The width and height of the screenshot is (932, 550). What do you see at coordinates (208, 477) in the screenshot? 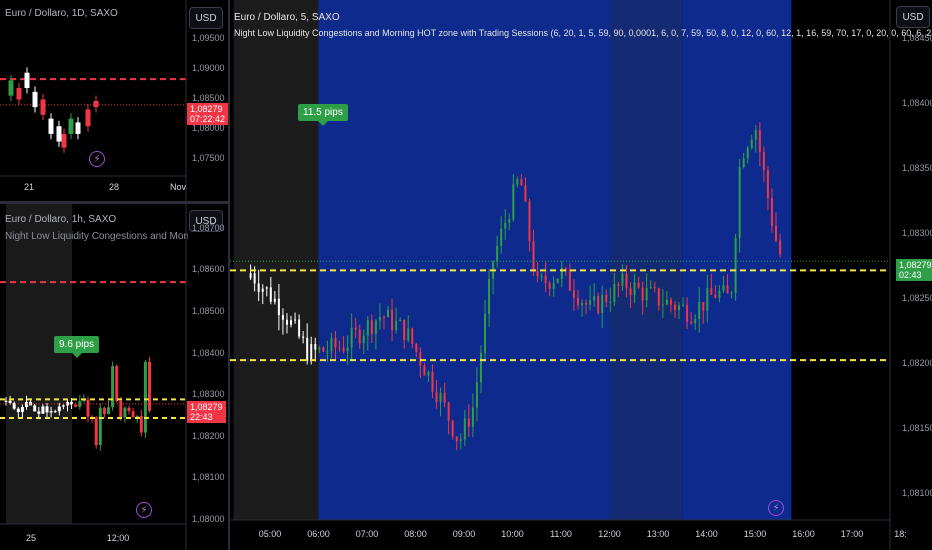
I see `hourly-price-tick-6: 1,08100` at bounding box center [208, 477].